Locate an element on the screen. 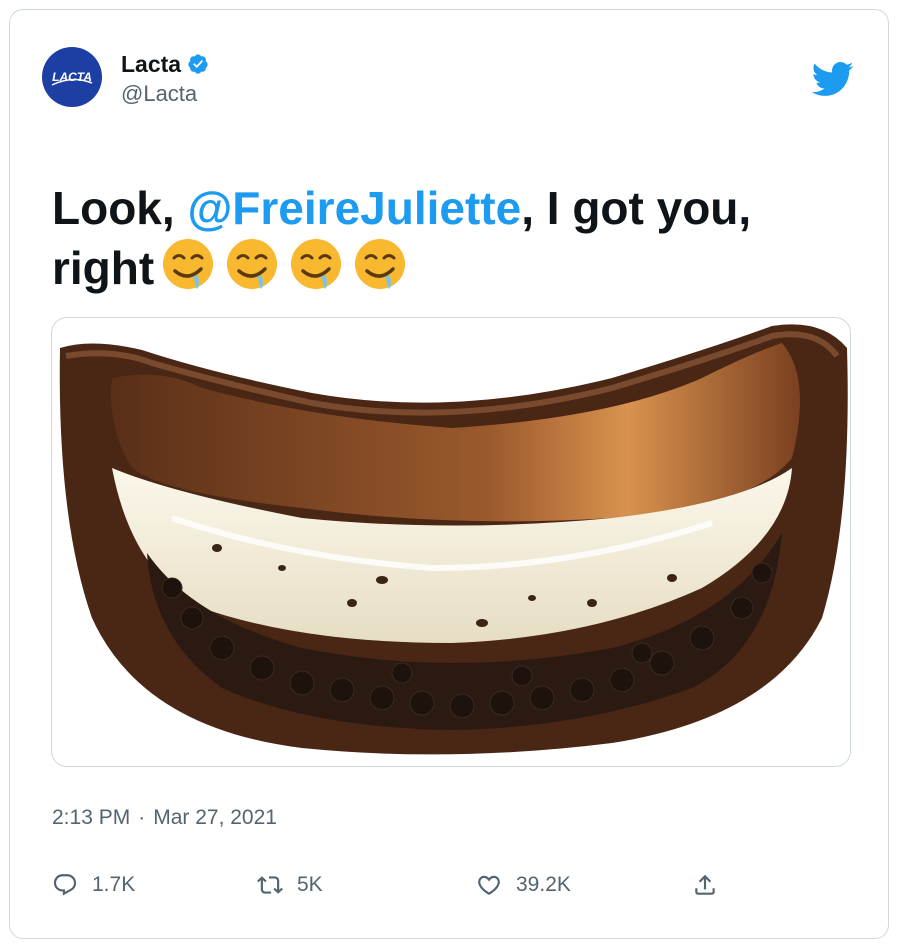 Image resolution: width=900 pixels, height=951 pixels. tweet-time: 2:13 PM is located at coordinates (91, 818).